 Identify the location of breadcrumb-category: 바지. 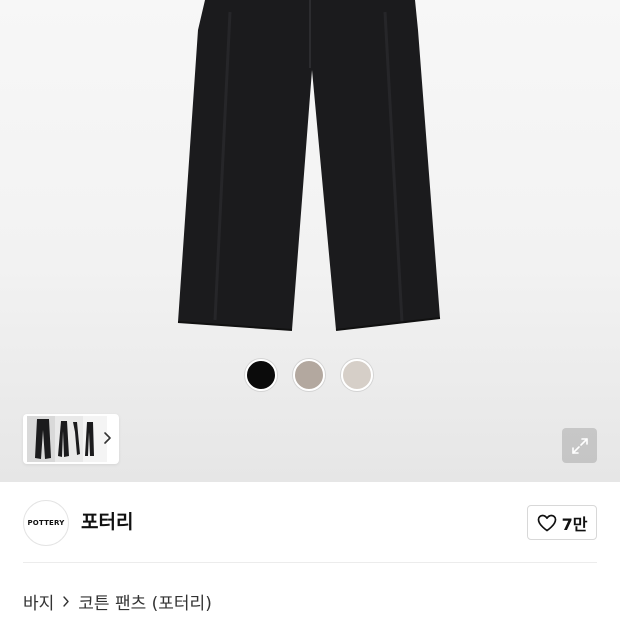
(38, 601).